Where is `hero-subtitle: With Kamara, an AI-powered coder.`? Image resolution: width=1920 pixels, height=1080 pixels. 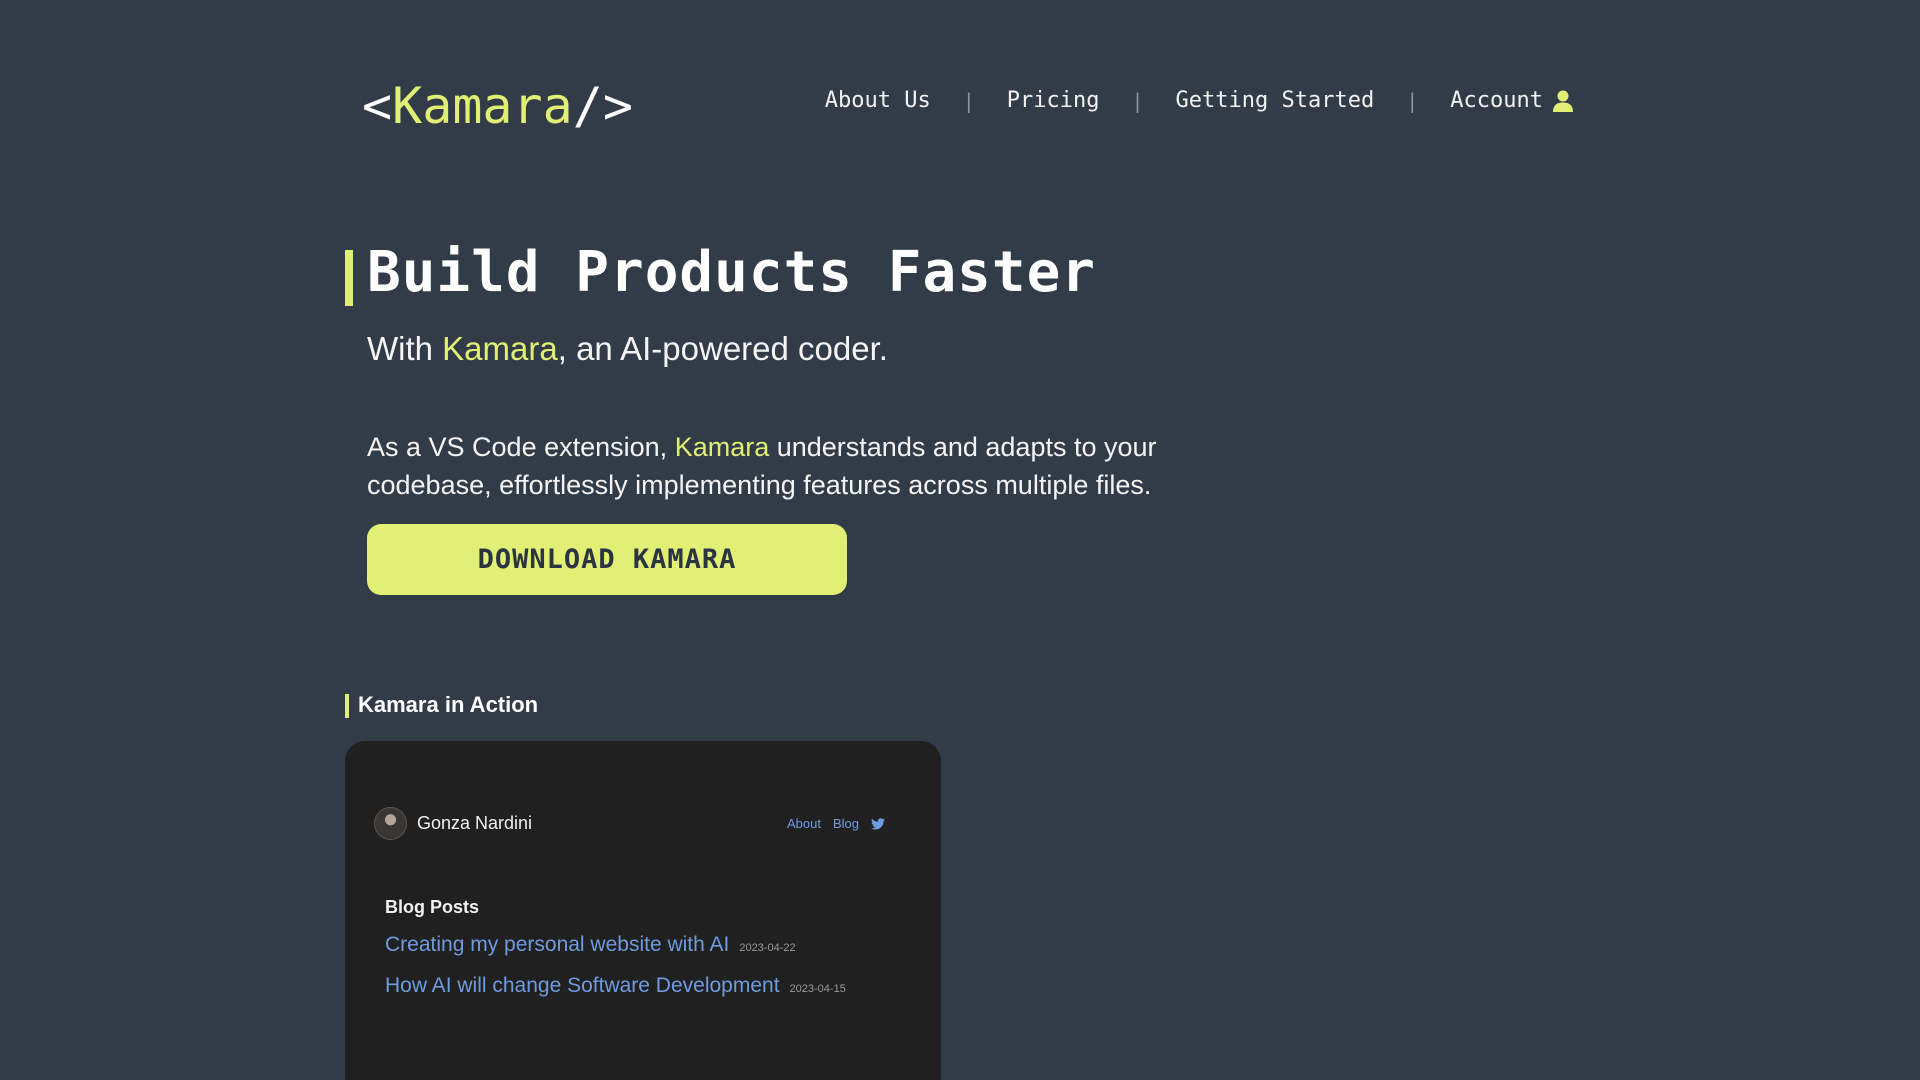 hero-subtitle: With Kamara, an AI-powered coder. is located at coordinates (627, 349).